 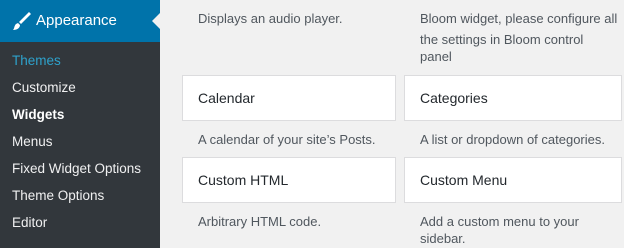 What do you see at coordinates (58, 196) in the screenshot?
I see `sidebar-item-theme-options: Theme Options` at bounding box center [58, 196].